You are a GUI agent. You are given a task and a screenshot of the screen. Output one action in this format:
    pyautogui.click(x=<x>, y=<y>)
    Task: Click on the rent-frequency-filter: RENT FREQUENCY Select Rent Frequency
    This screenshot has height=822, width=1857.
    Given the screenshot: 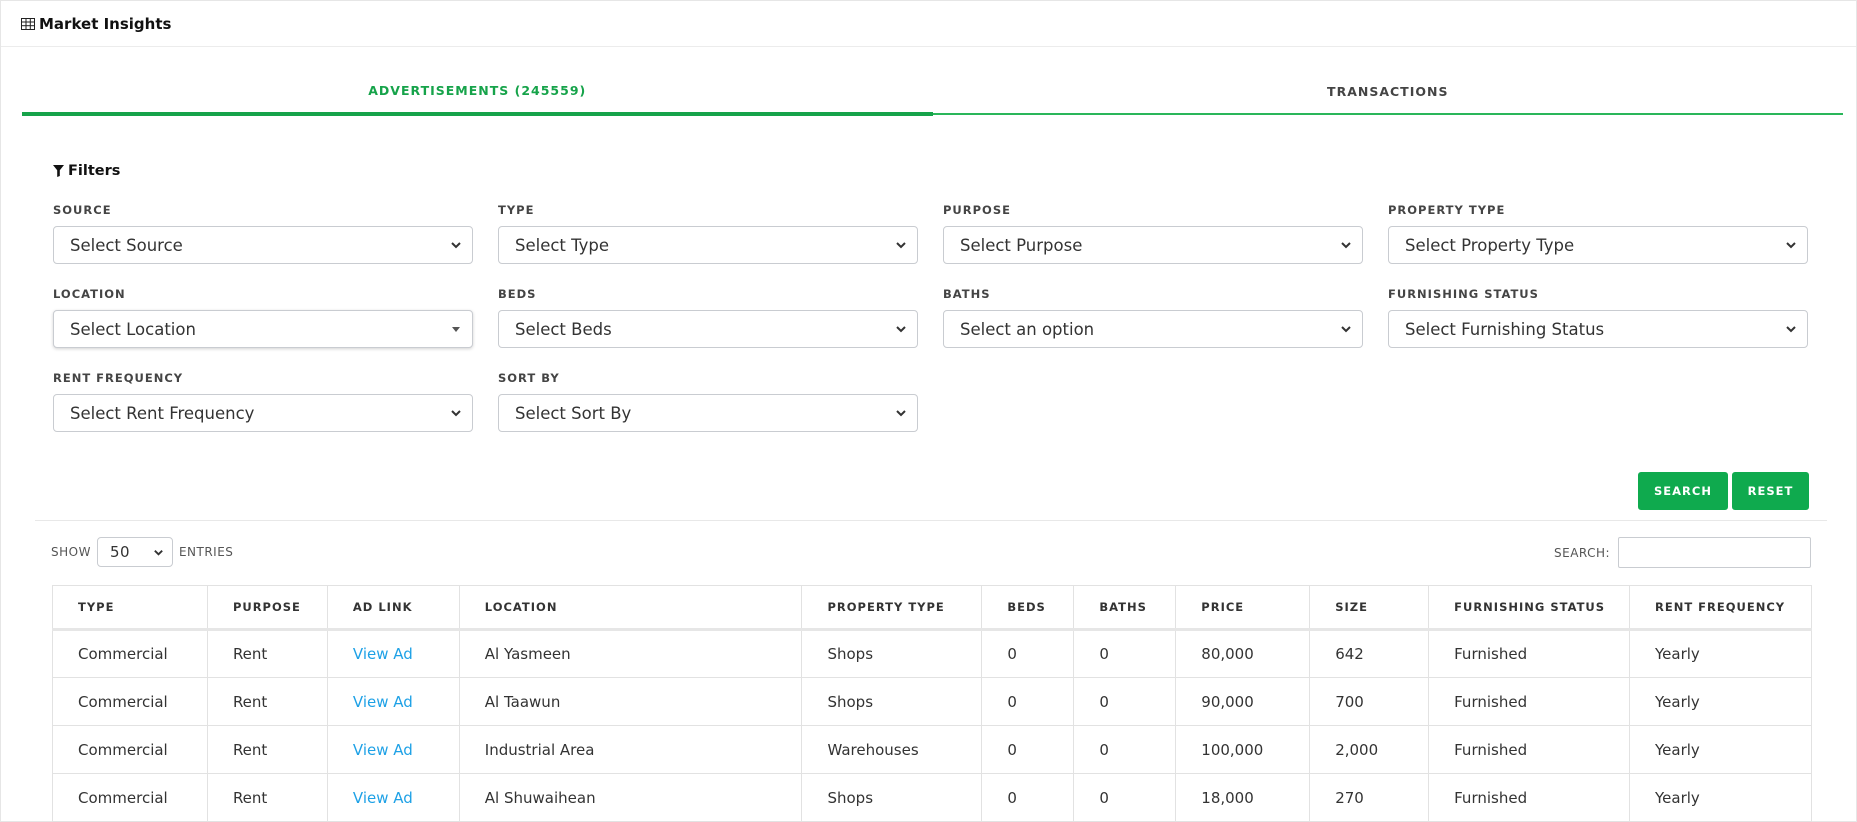 What is the action you would take?
    pyautogui.click(x=263, y=401)
    